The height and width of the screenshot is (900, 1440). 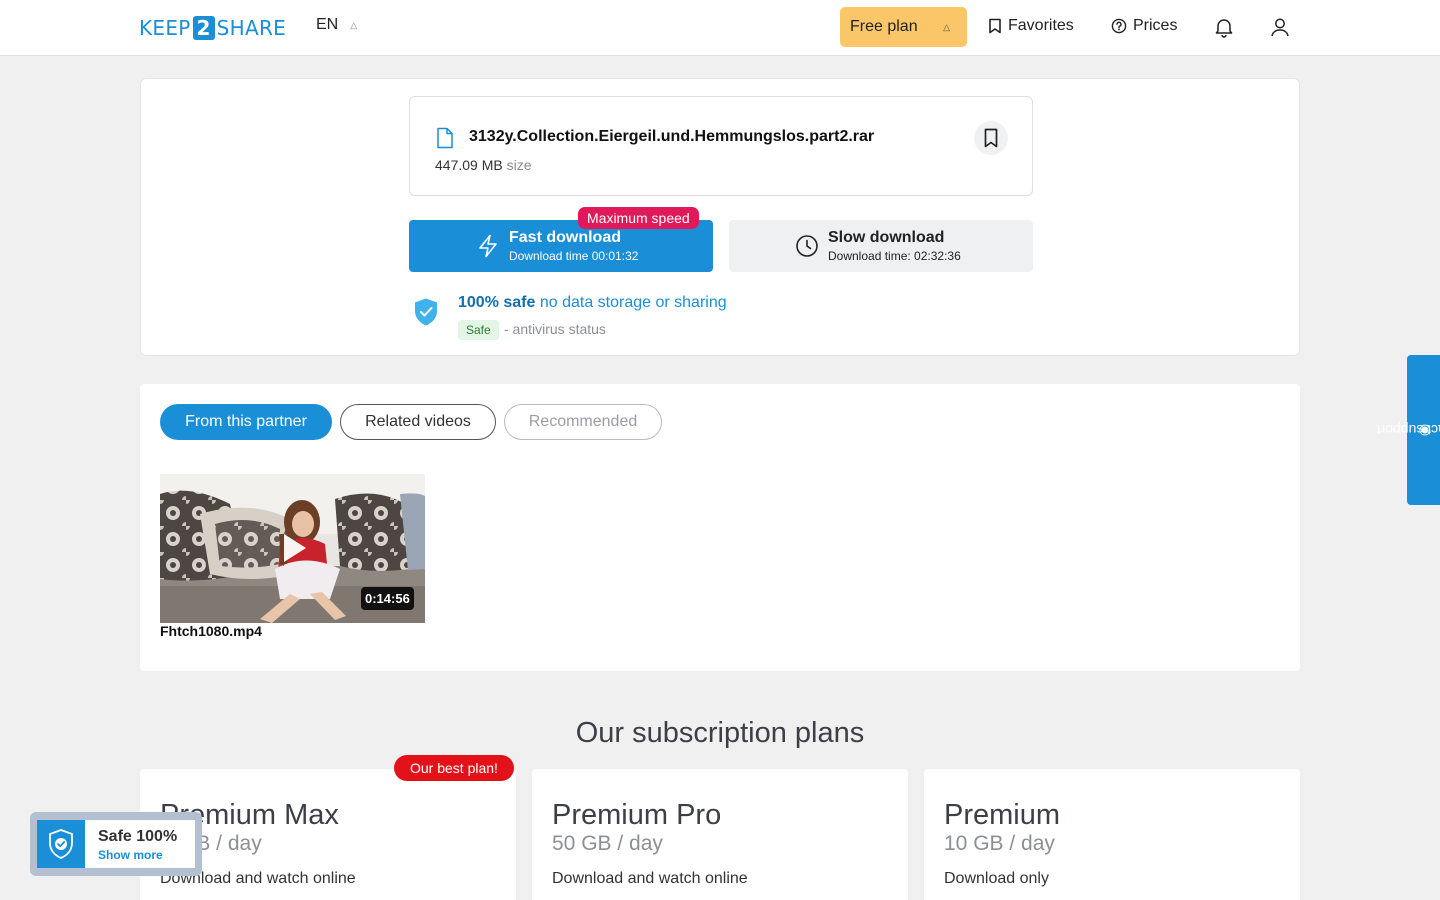 I want to click on logo-number: 2, so click(x=203, y=28).